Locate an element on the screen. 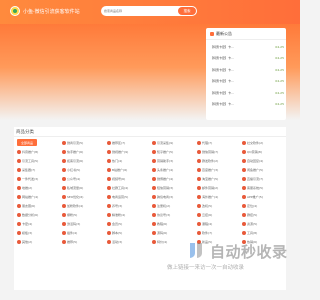  category-tag: 微视推广(9) is located at coordinates (128, 151).